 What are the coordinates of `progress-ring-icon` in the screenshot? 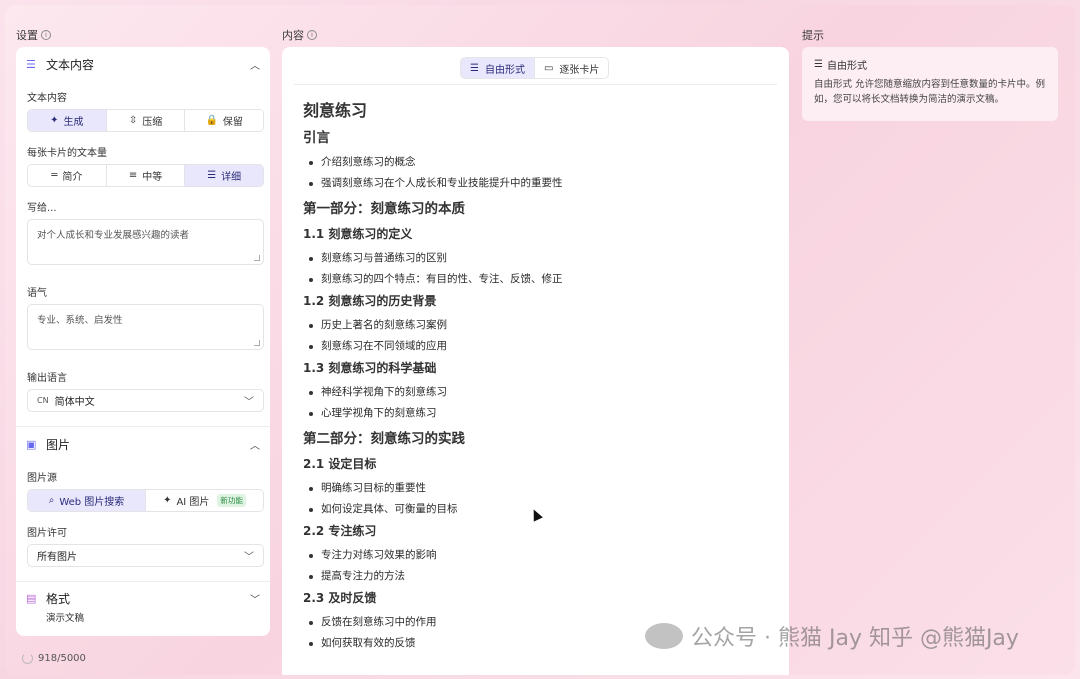 It's located at (27, 658).